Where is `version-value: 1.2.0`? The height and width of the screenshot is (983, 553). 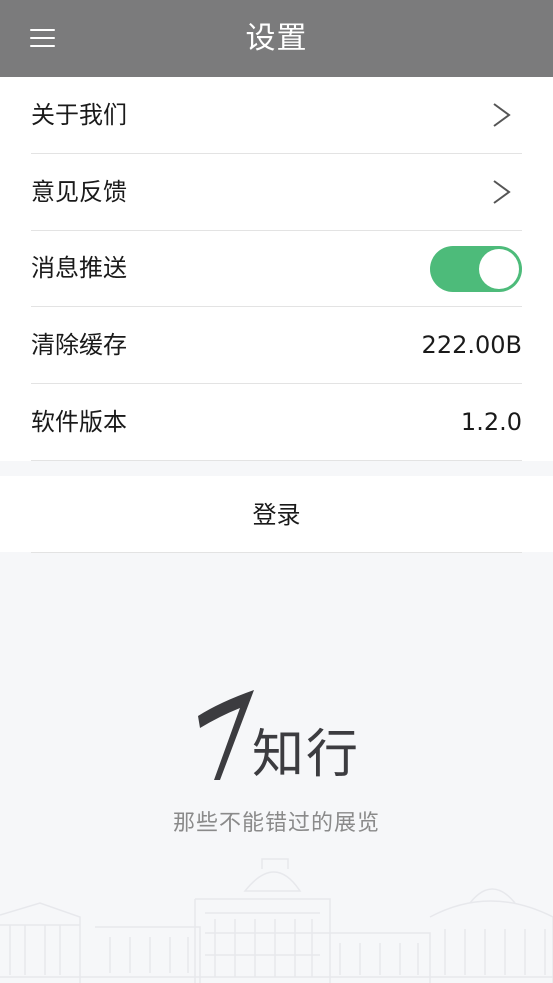 version-value: 1.2.0 is located at coordinates (491, 422).